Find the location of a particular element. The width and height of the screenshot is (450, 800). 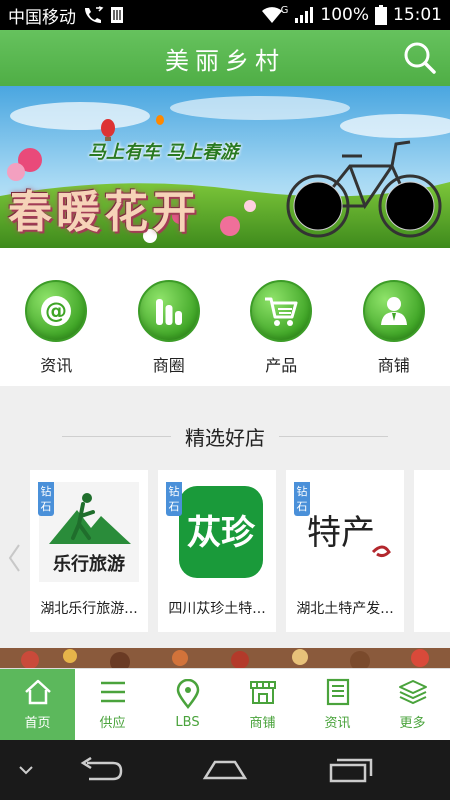

app-header: 美丽乡村 is located at coordinates (225, 58).